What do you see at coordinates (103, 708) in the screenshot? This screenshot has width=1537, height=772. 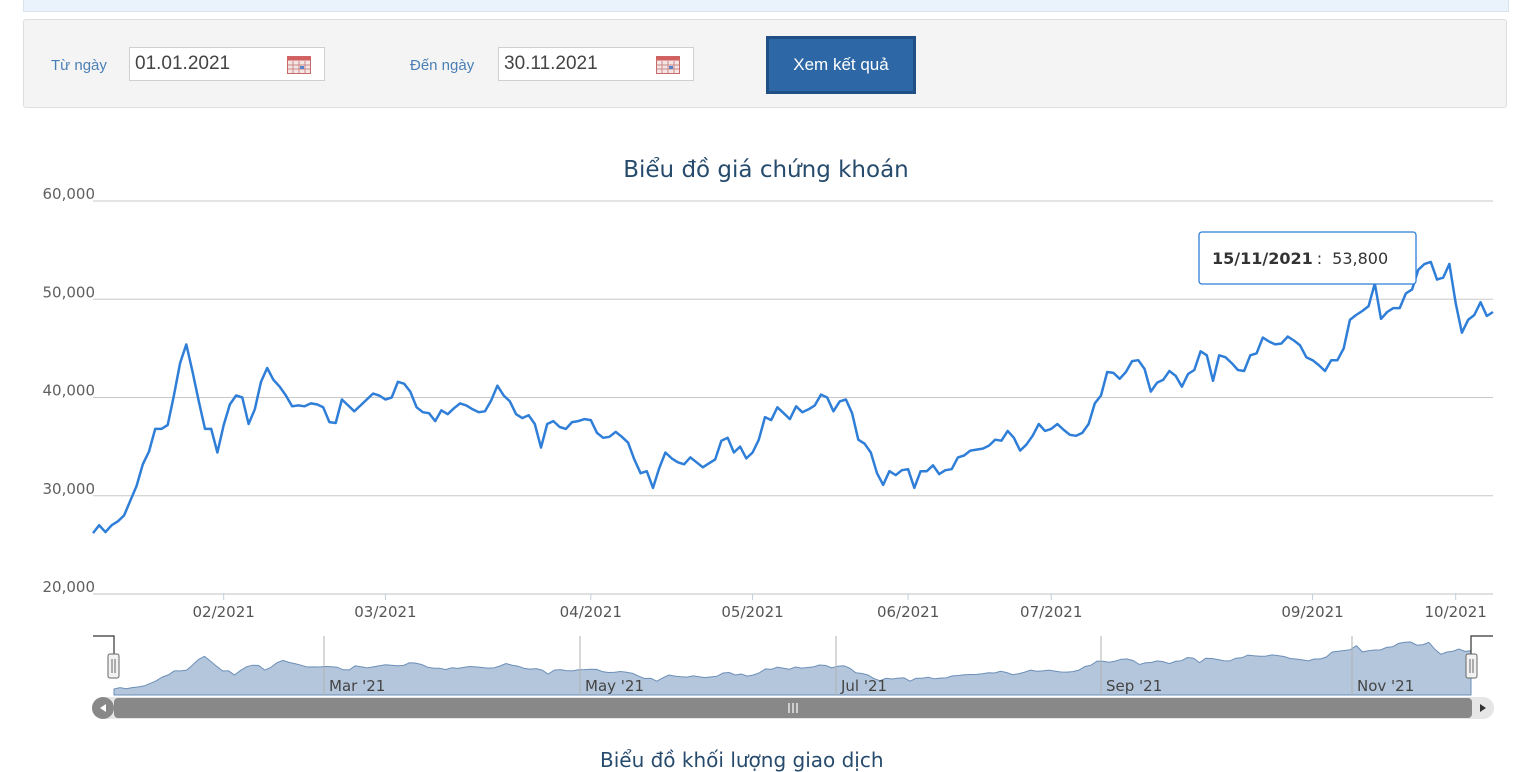 I see `scroll-left-button` at bounding box center [103, 708].